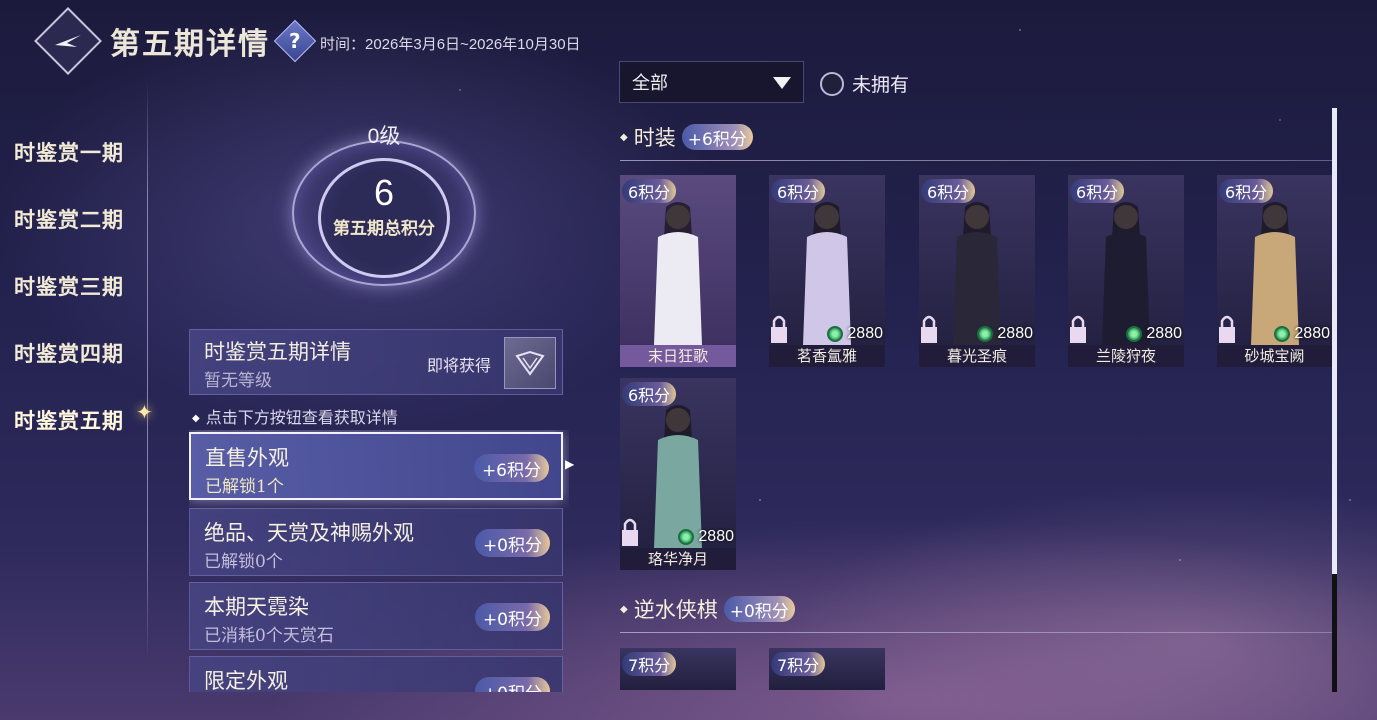 This screenshot has width=1377, height=720. I want to click on nav-item-period-1: 时鉴赏一期, so click(74, 151).